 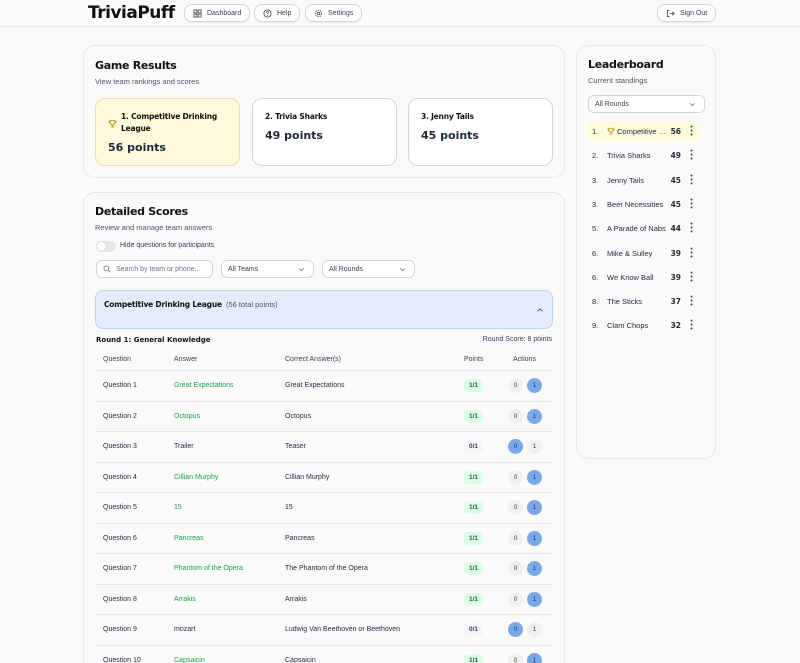 I want to click on team-accordion-total: (56 total points), so click(x=251, y=304).